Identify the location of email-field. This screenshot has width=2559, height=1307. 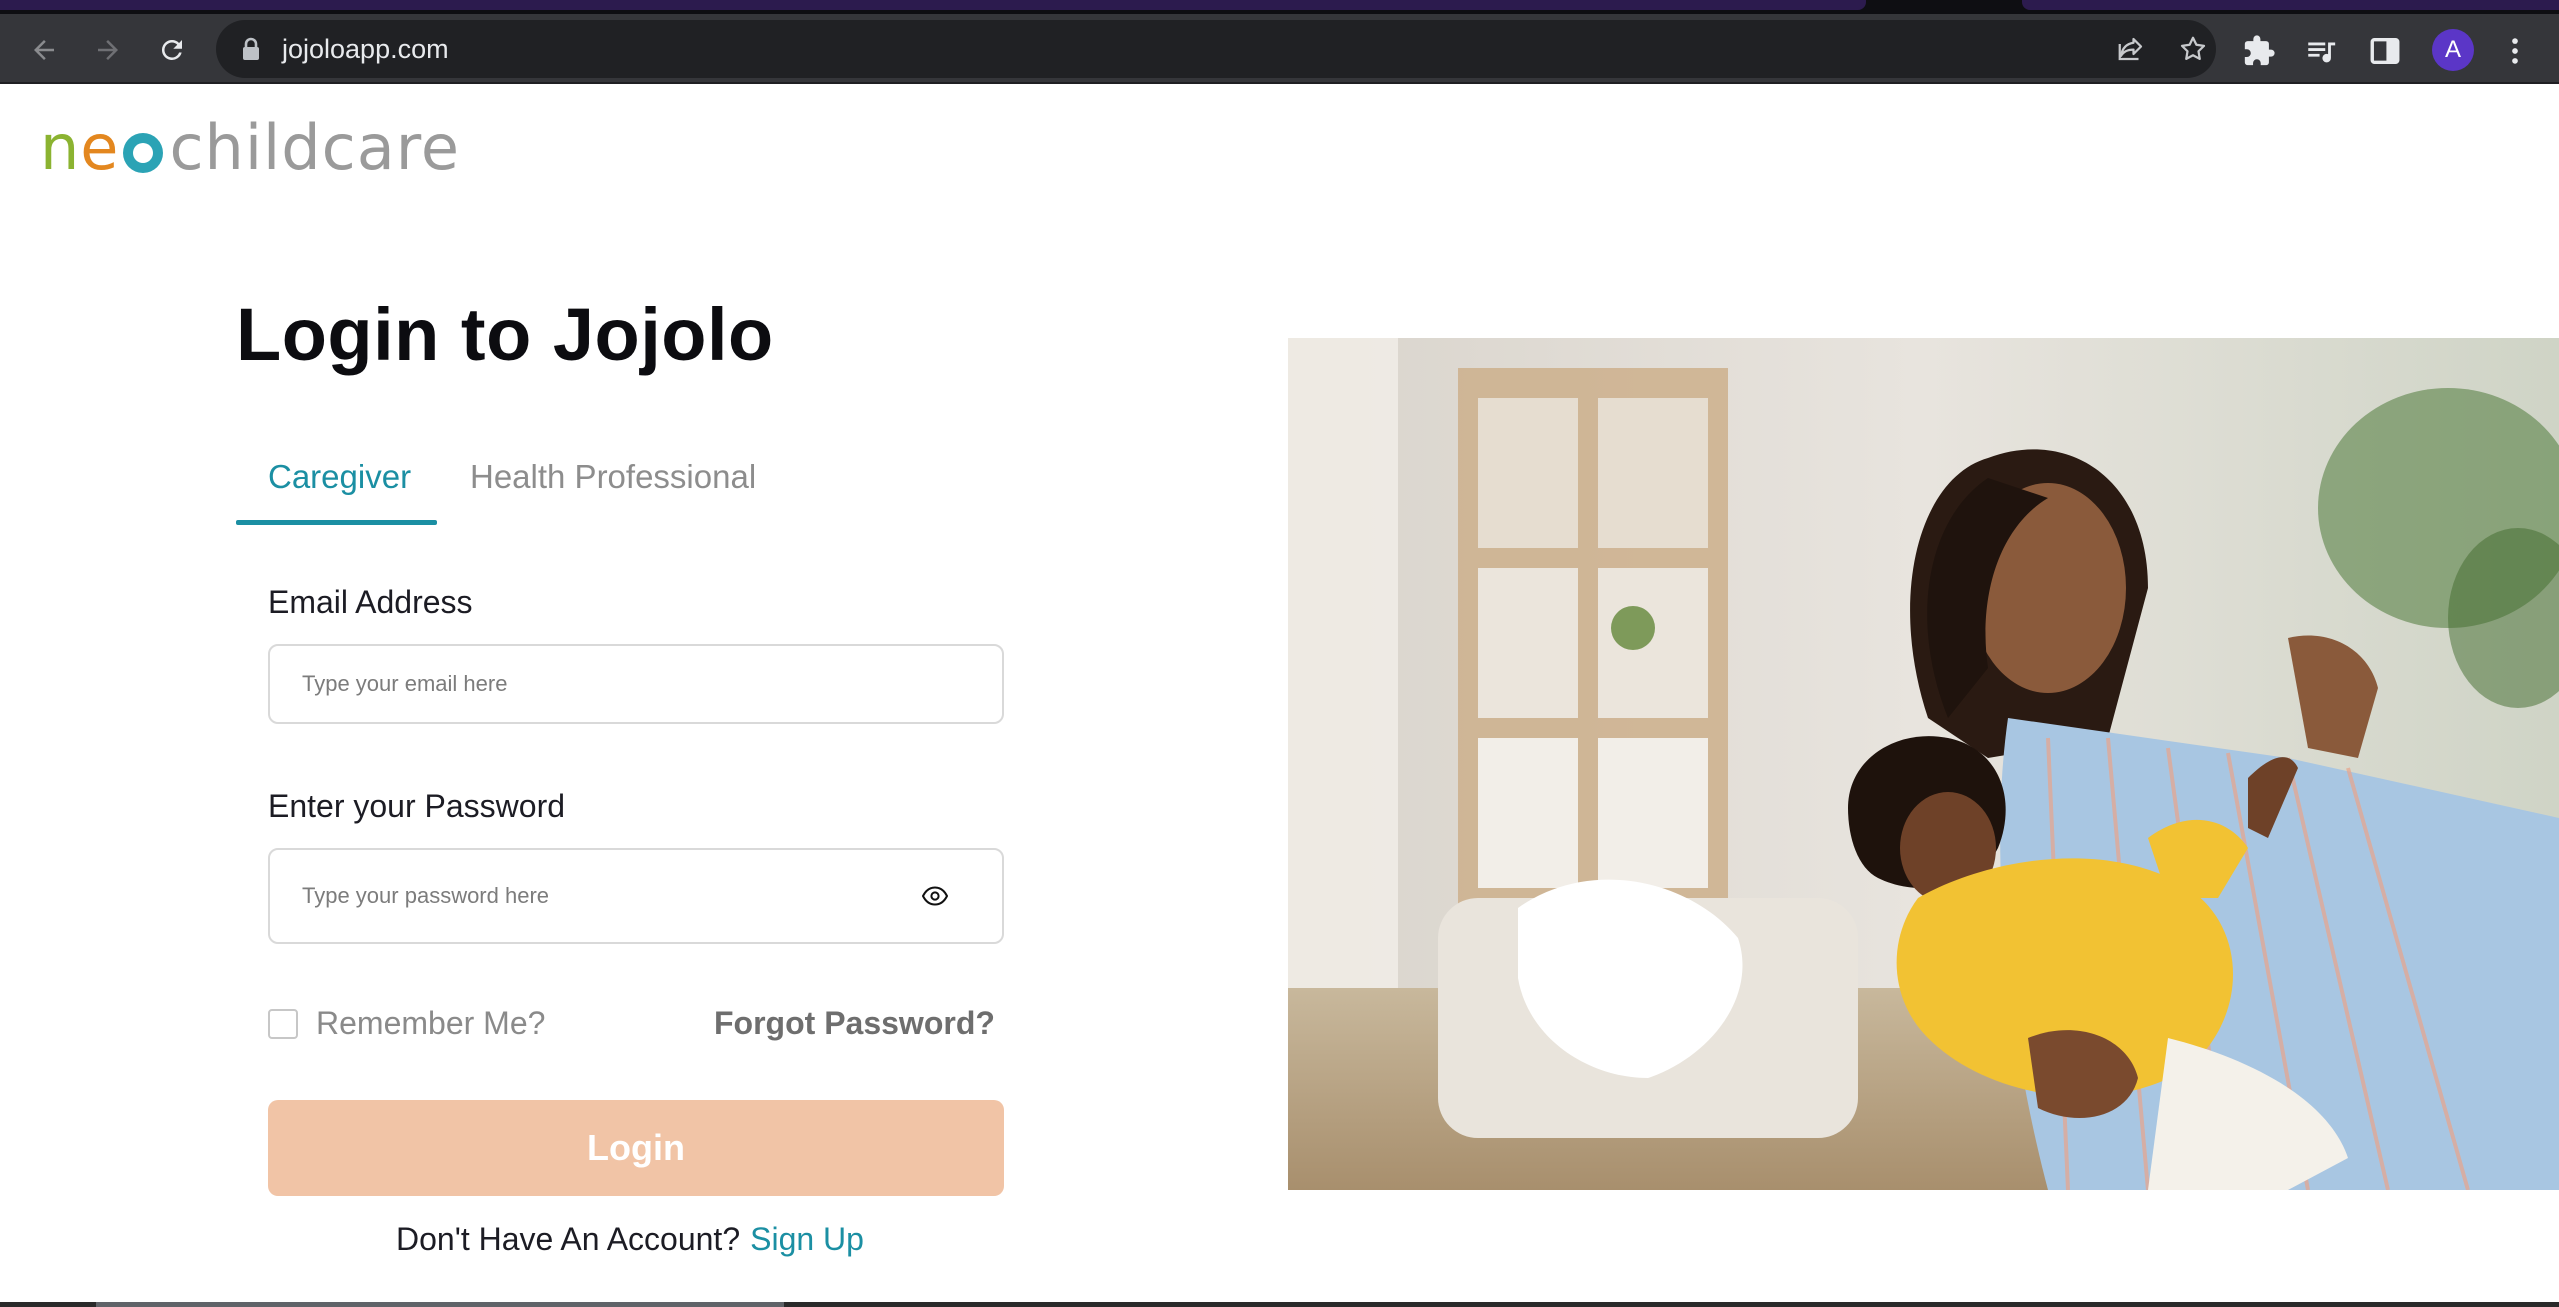
(622, 684).